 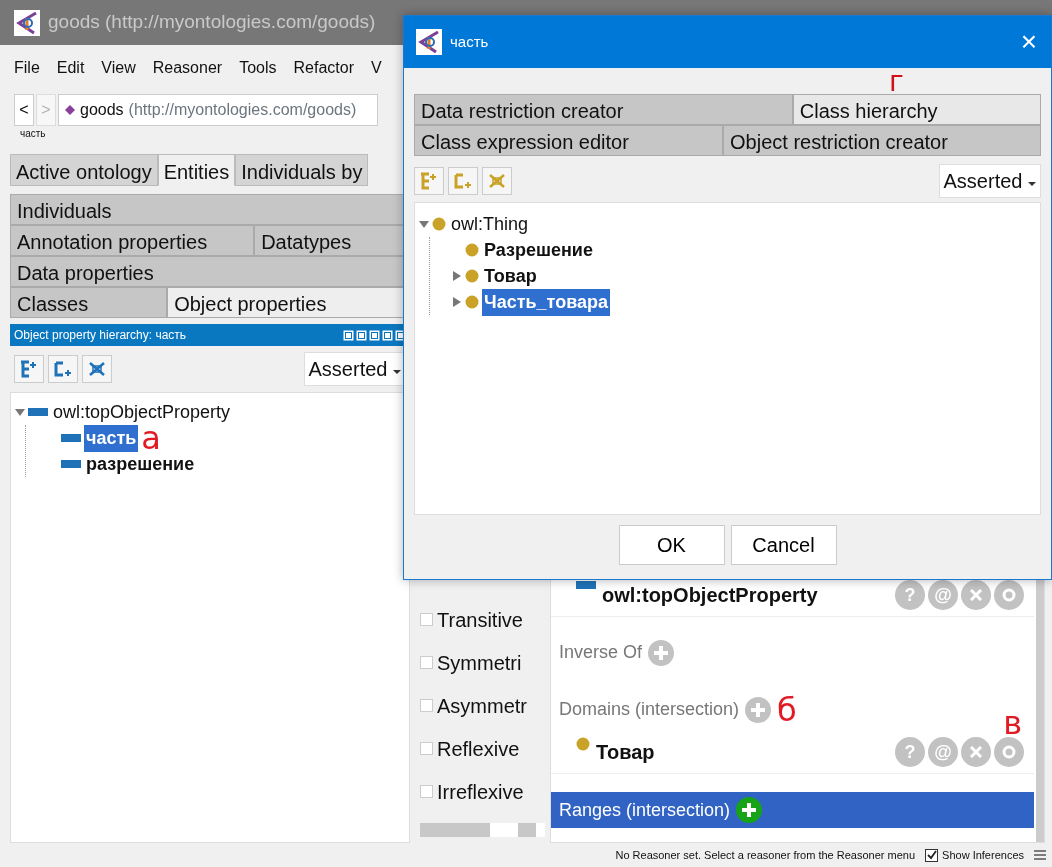 What do you see at coordinates (478, 749) in the screenshot?
I see `checkbox-label: Reflexive` at bounding box center [478, 749].